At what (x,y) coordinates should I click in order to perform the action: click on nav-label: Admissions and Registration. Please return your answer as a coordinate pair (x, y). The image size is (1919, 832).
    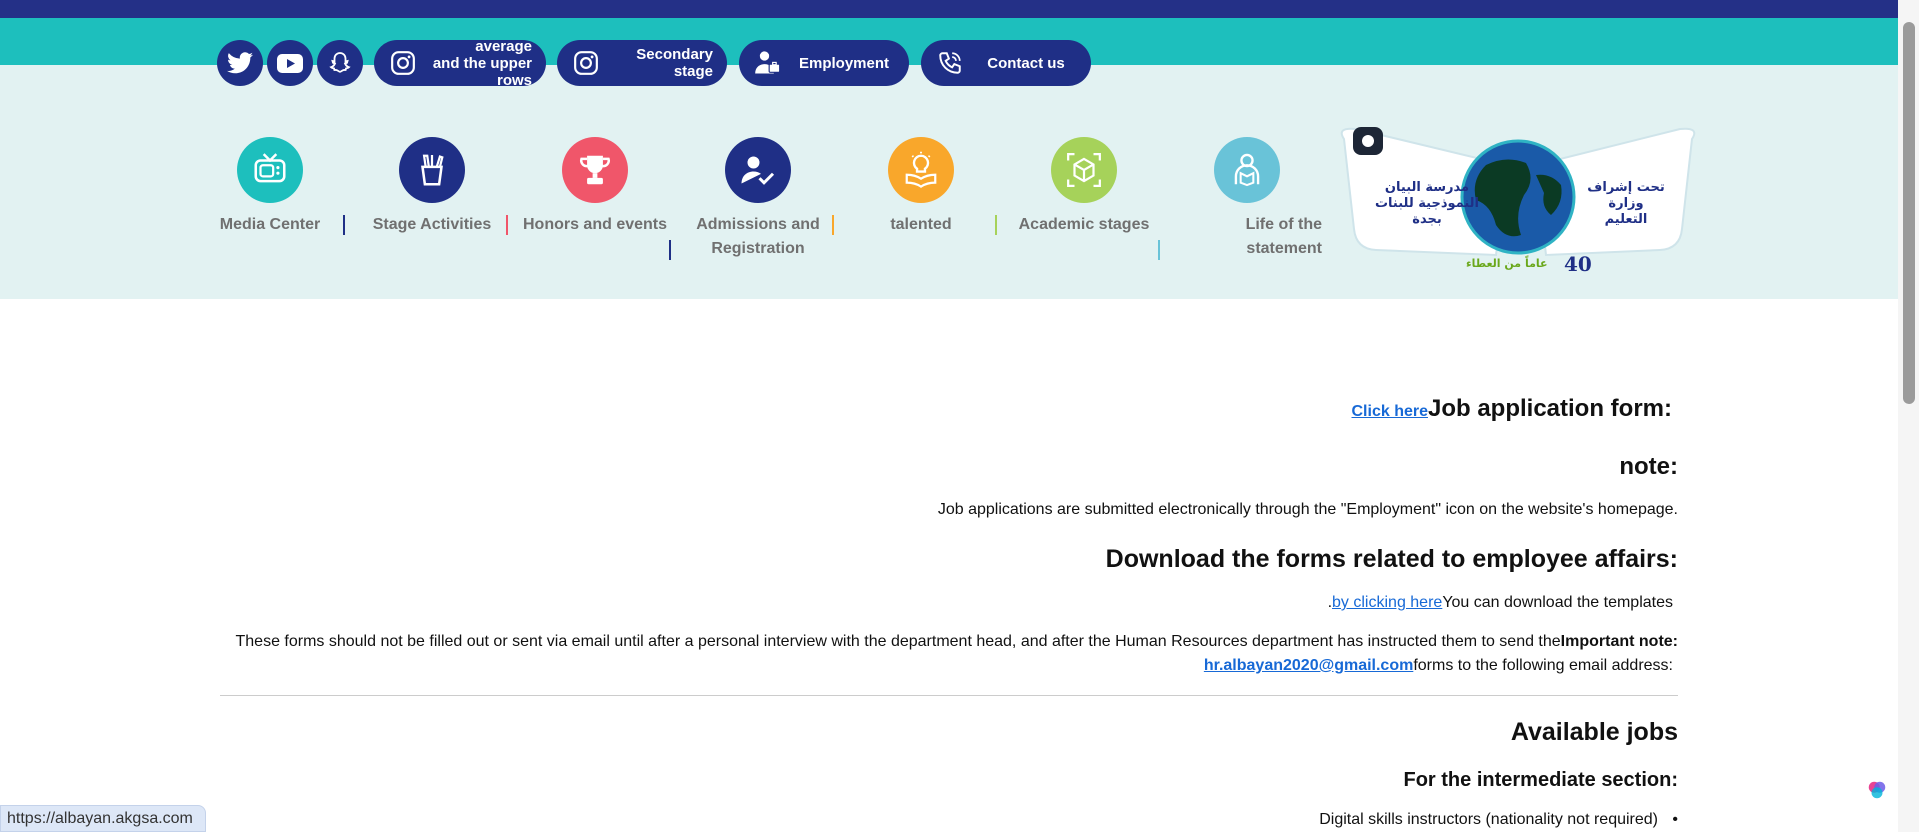
    Looking at the image, I should click on (758, 236).